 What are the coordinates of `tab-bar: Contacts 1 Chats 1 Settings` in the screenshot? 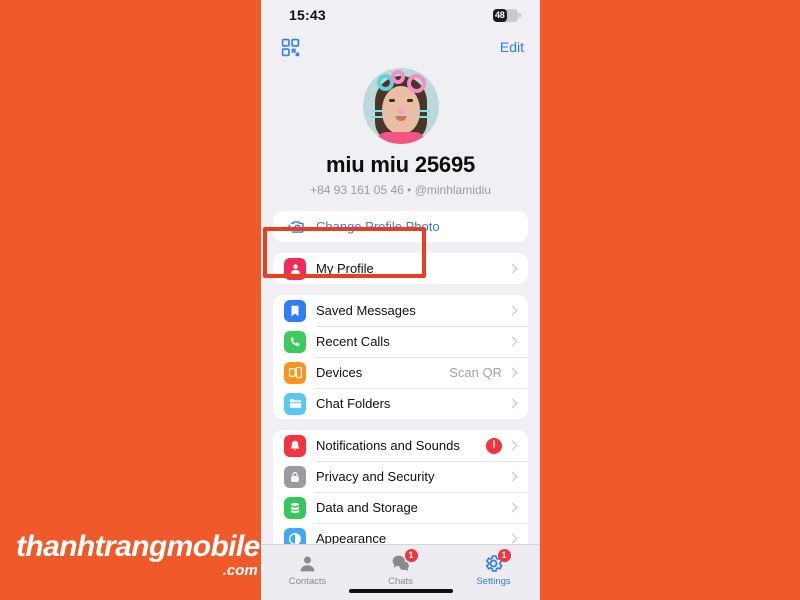 It's located at (400, 572).